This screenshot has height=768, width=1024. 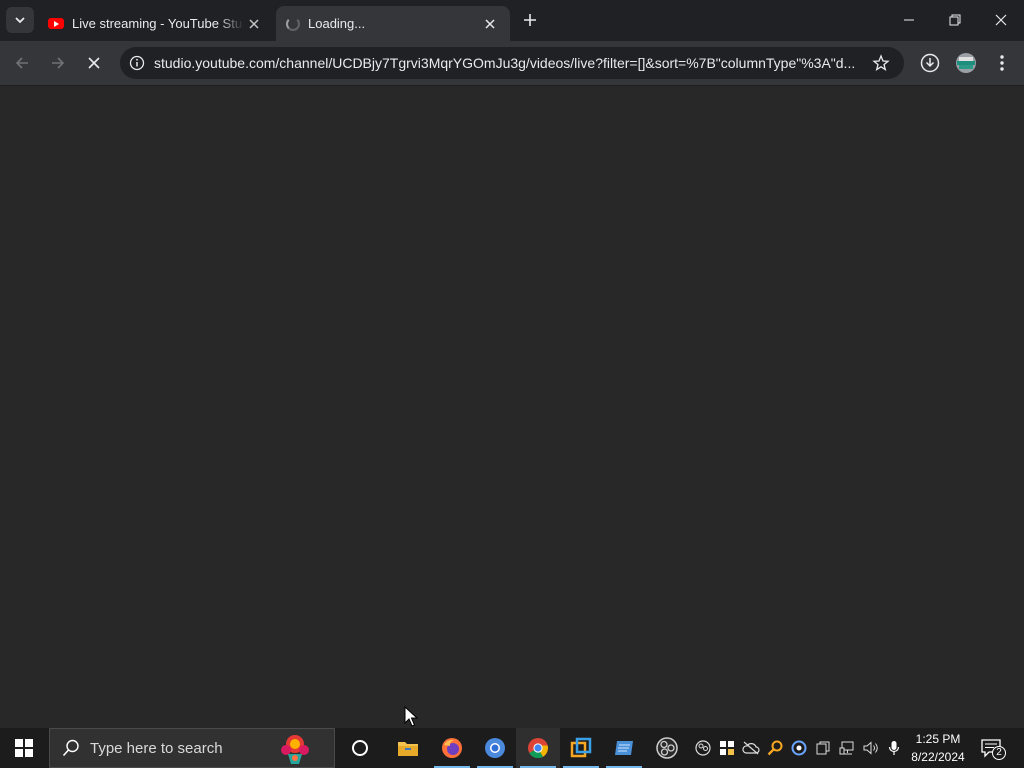 I want to click on cortana-icon, so click(x=360, y=748).